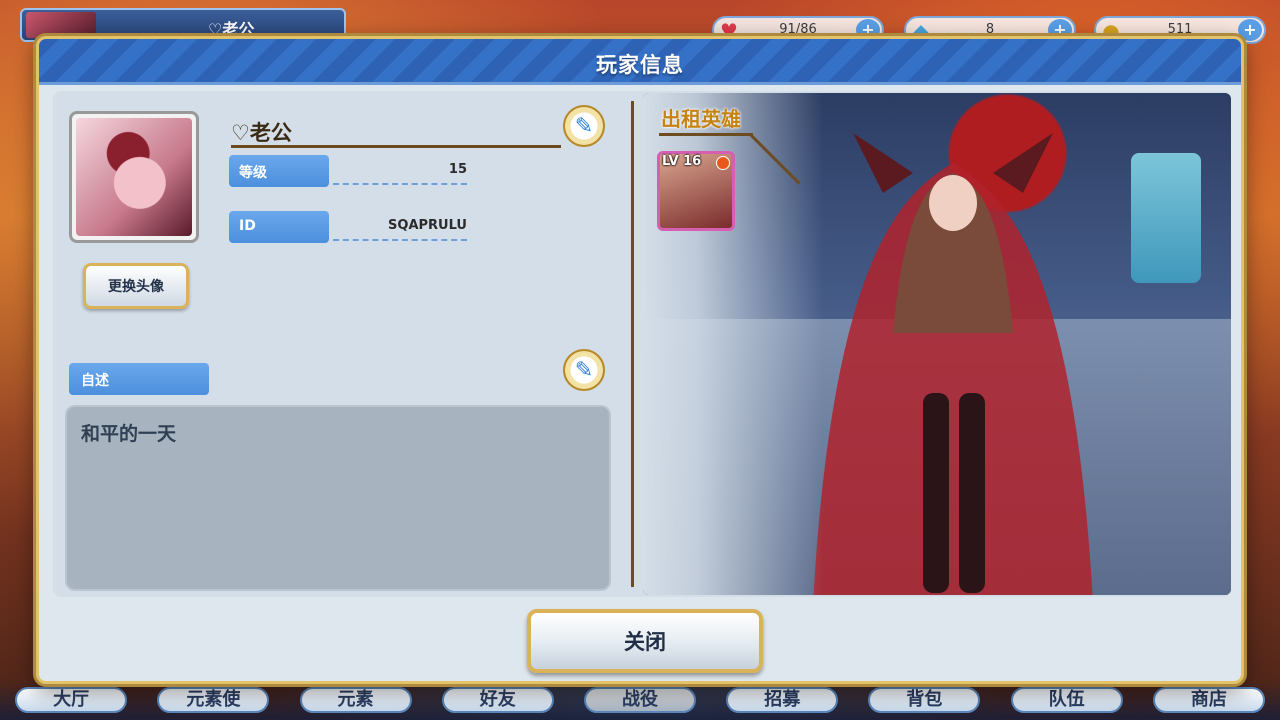 Image resolution: width=1280 pixels, height=720 pixels. Describe the element at coordinates (261, 133) in the screenshot. I see `player-name: ♡老公` at that location.